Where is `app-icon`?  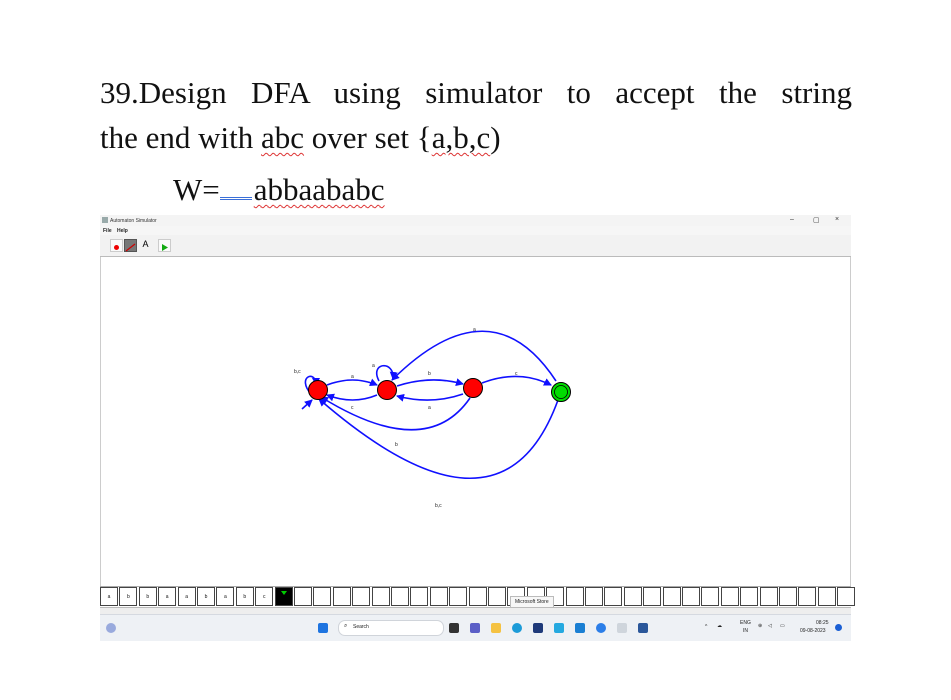 app-icon is located at coordinates (105, 220).